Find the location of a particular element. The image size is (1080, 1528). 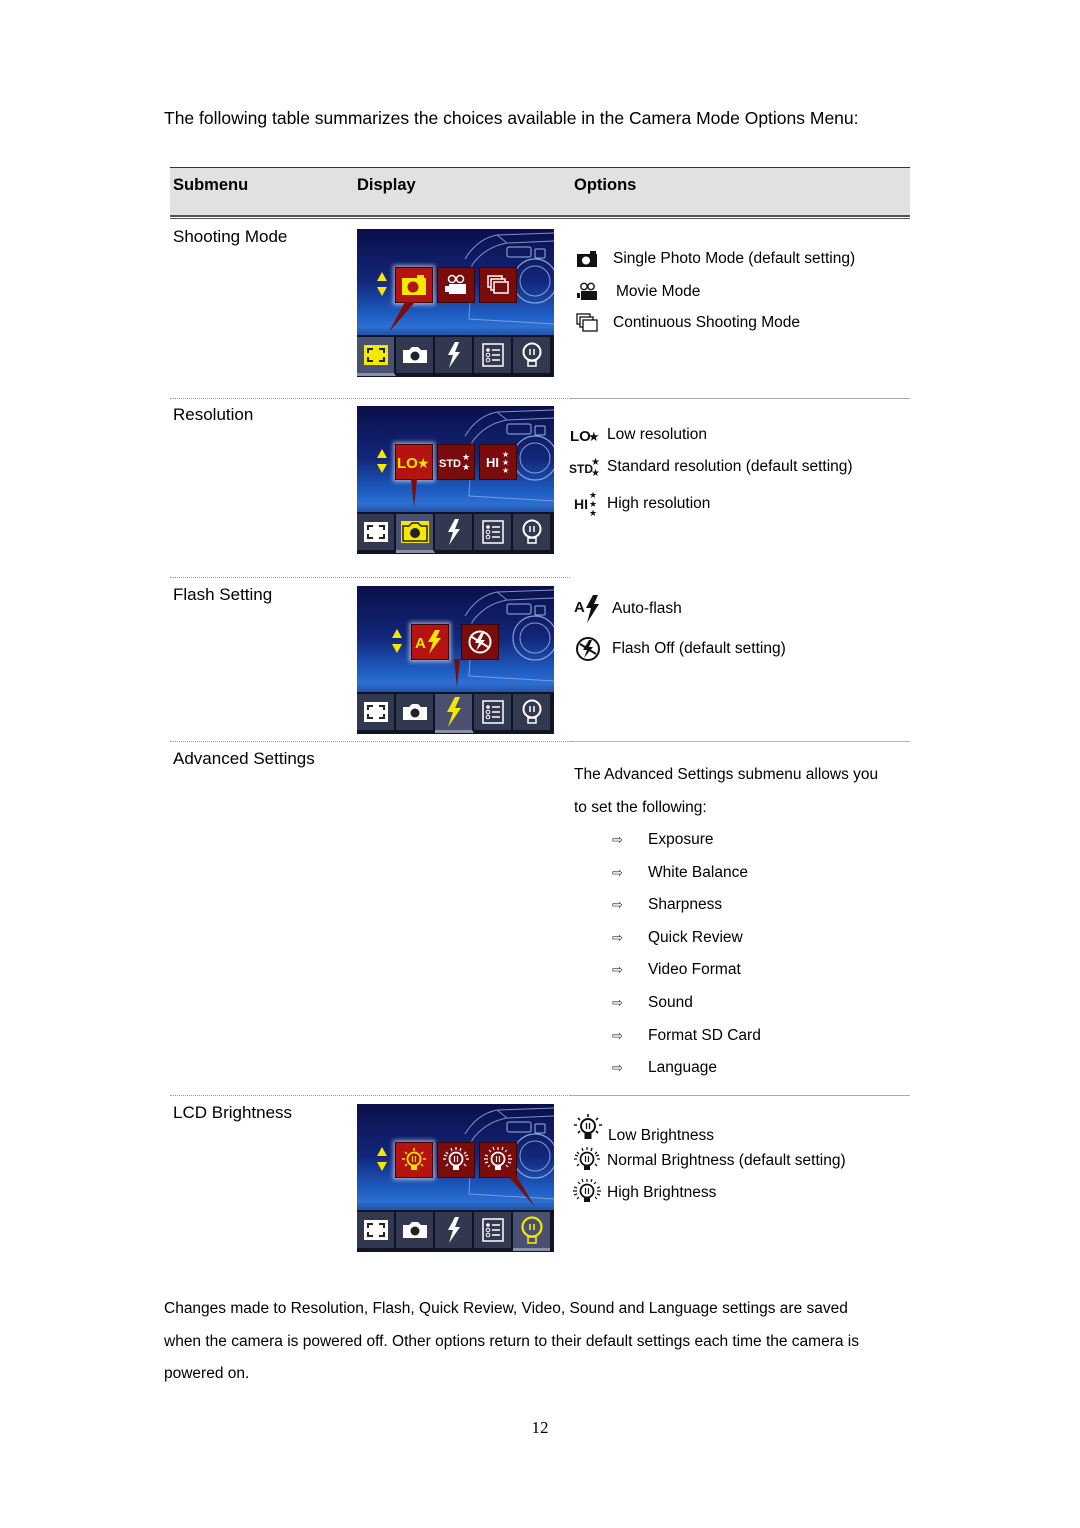

advanced-setting-item: ⇨ Sharpness is located at coordinates (667, 905).